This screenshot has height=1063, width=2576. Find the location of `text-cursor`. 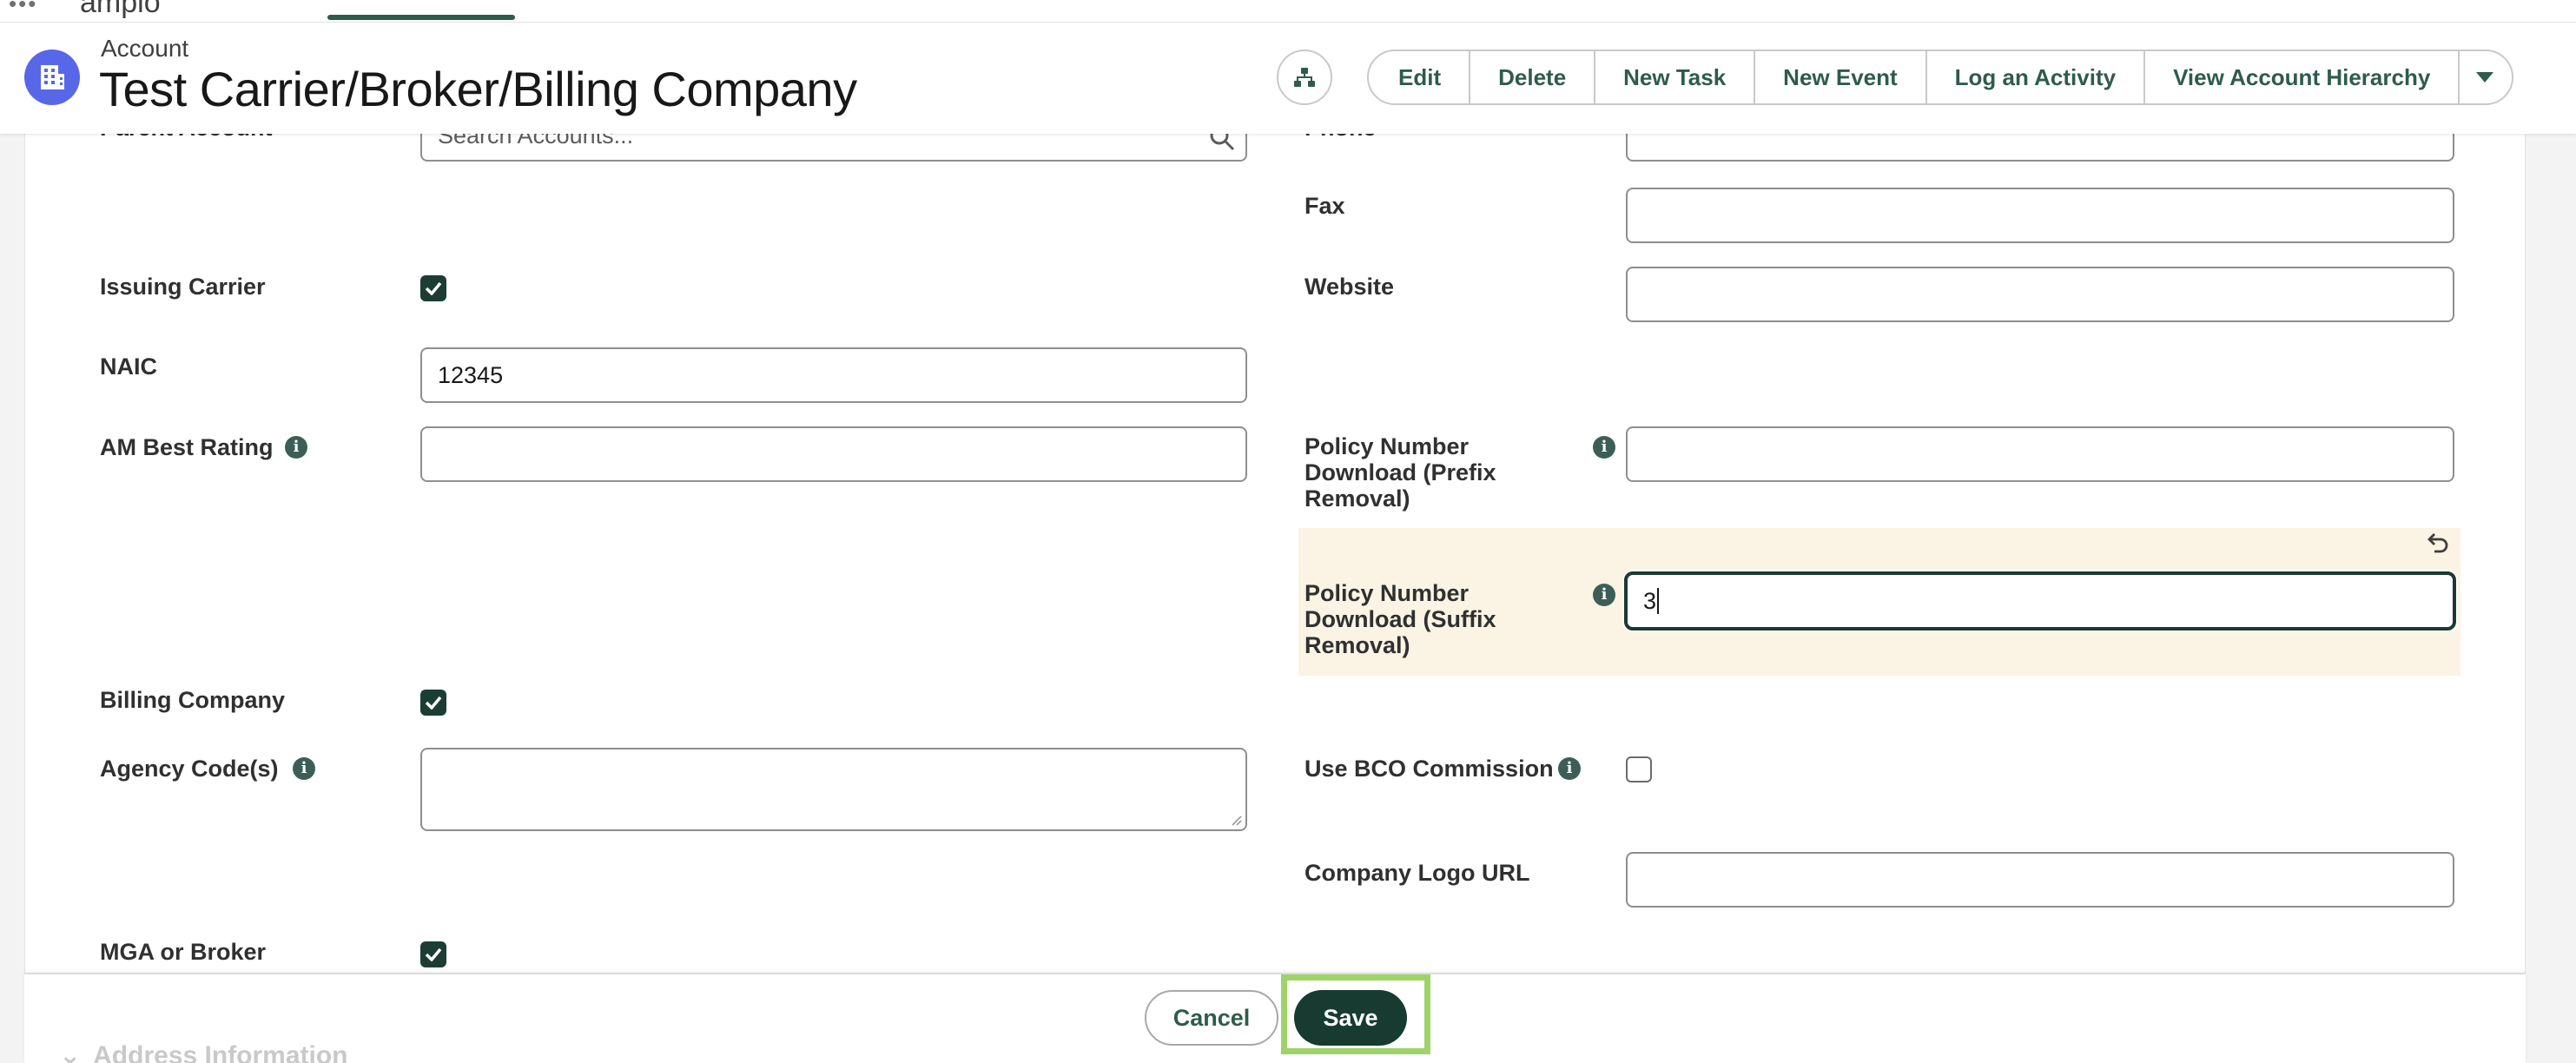

text-cursor is located at coordinates (1659, 601).